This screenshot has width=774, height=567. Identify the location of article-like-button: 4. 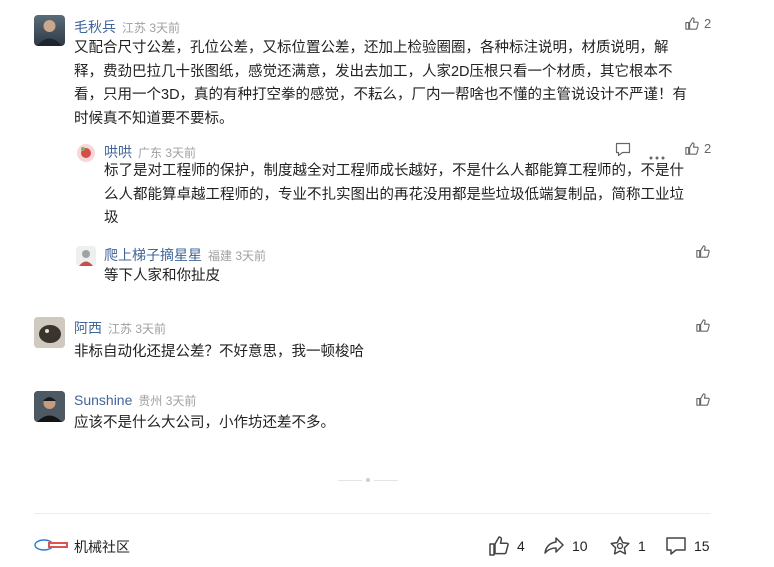
(506, 546).